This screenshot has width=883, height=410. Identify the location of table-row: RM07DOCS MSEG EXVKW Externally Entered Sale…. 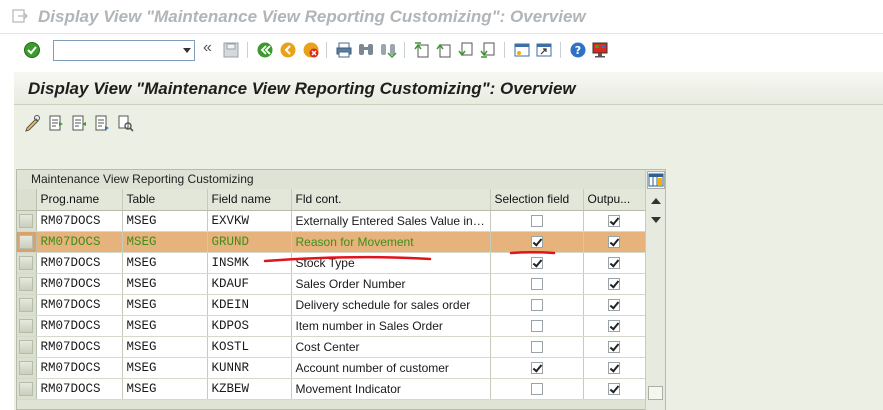
(341, 221).